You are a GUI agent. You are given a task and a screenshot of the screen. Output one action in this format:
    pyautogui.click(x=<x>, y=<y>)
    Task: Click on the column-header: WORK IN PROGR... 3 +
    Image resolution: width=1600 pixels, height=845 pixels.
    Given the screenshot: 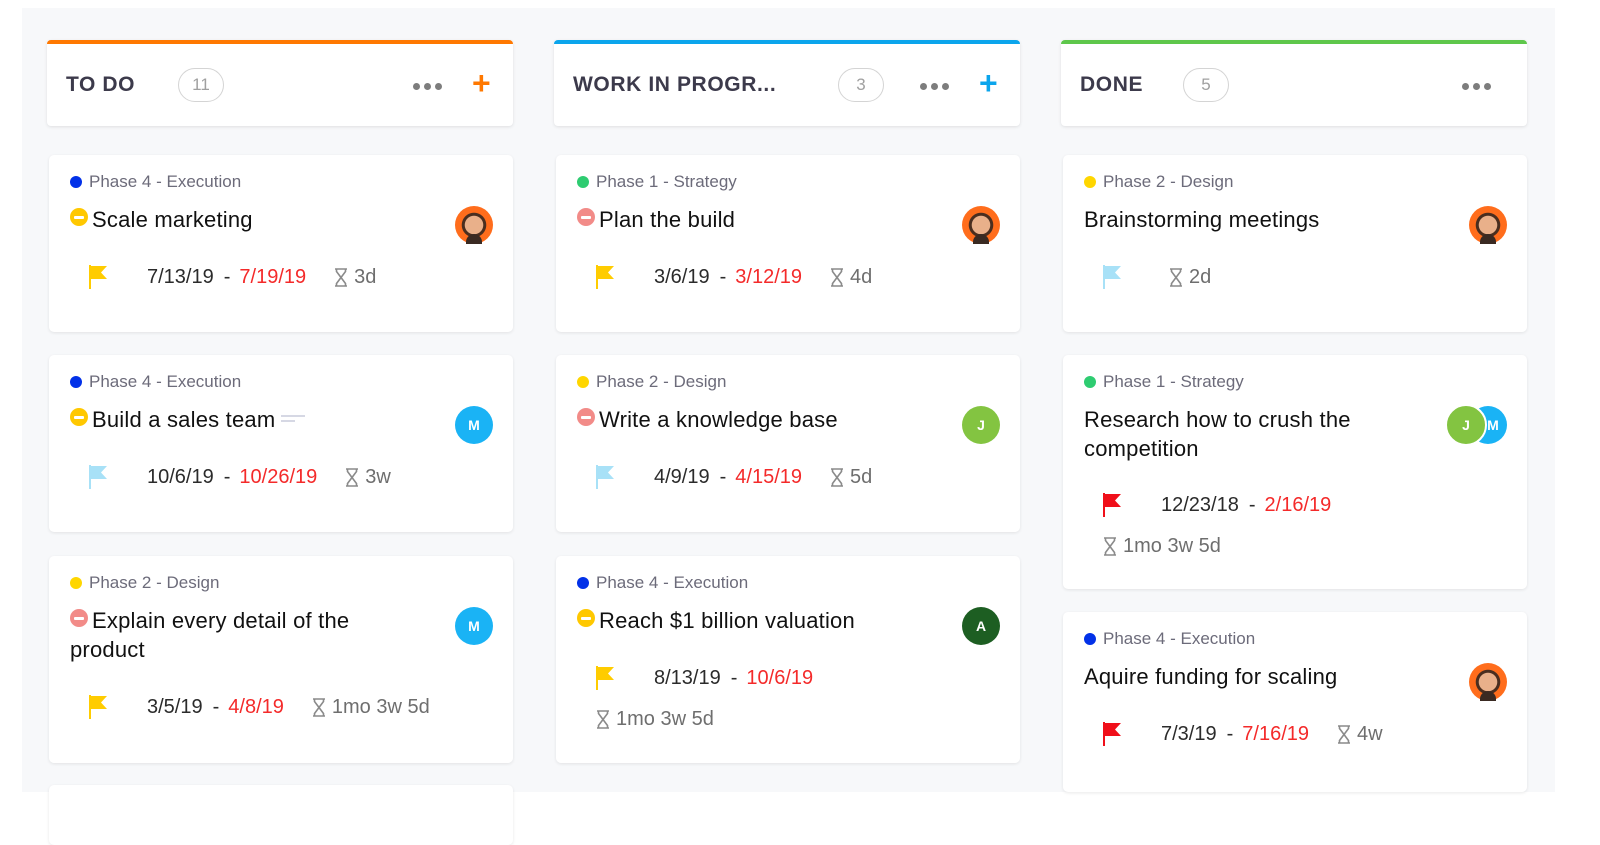 What is the action you would take?
    pyautogui.click(x=787, y=83)
    